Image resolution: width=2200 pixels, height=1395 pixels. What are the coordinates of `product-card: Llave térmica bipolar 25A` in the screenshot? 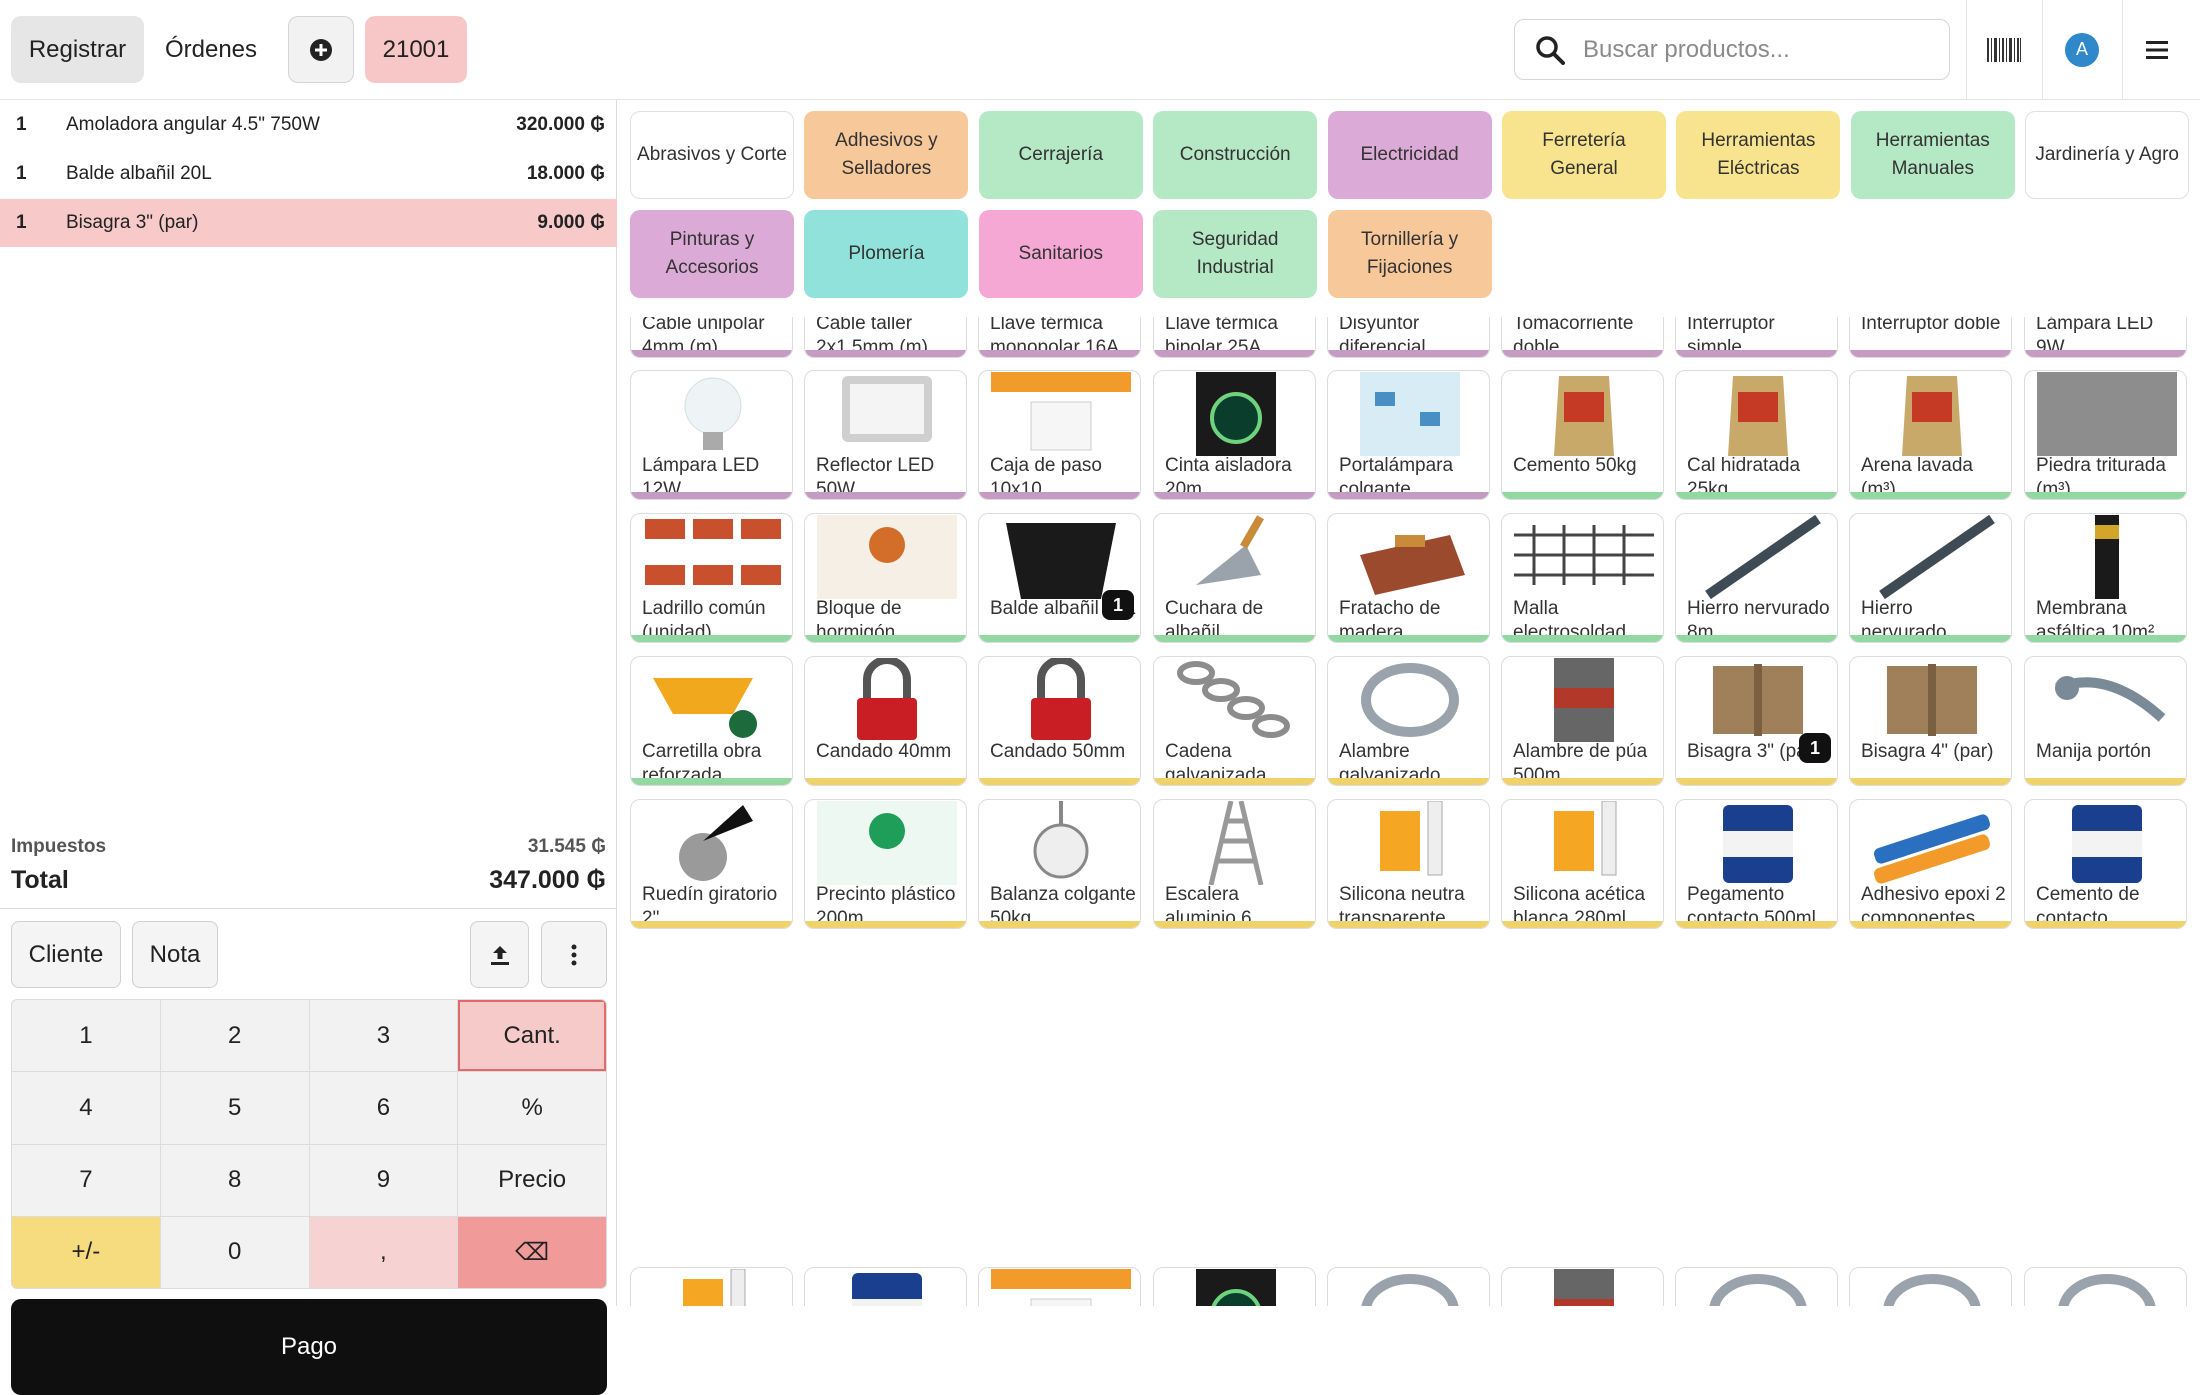 It's located at (1234, 337).